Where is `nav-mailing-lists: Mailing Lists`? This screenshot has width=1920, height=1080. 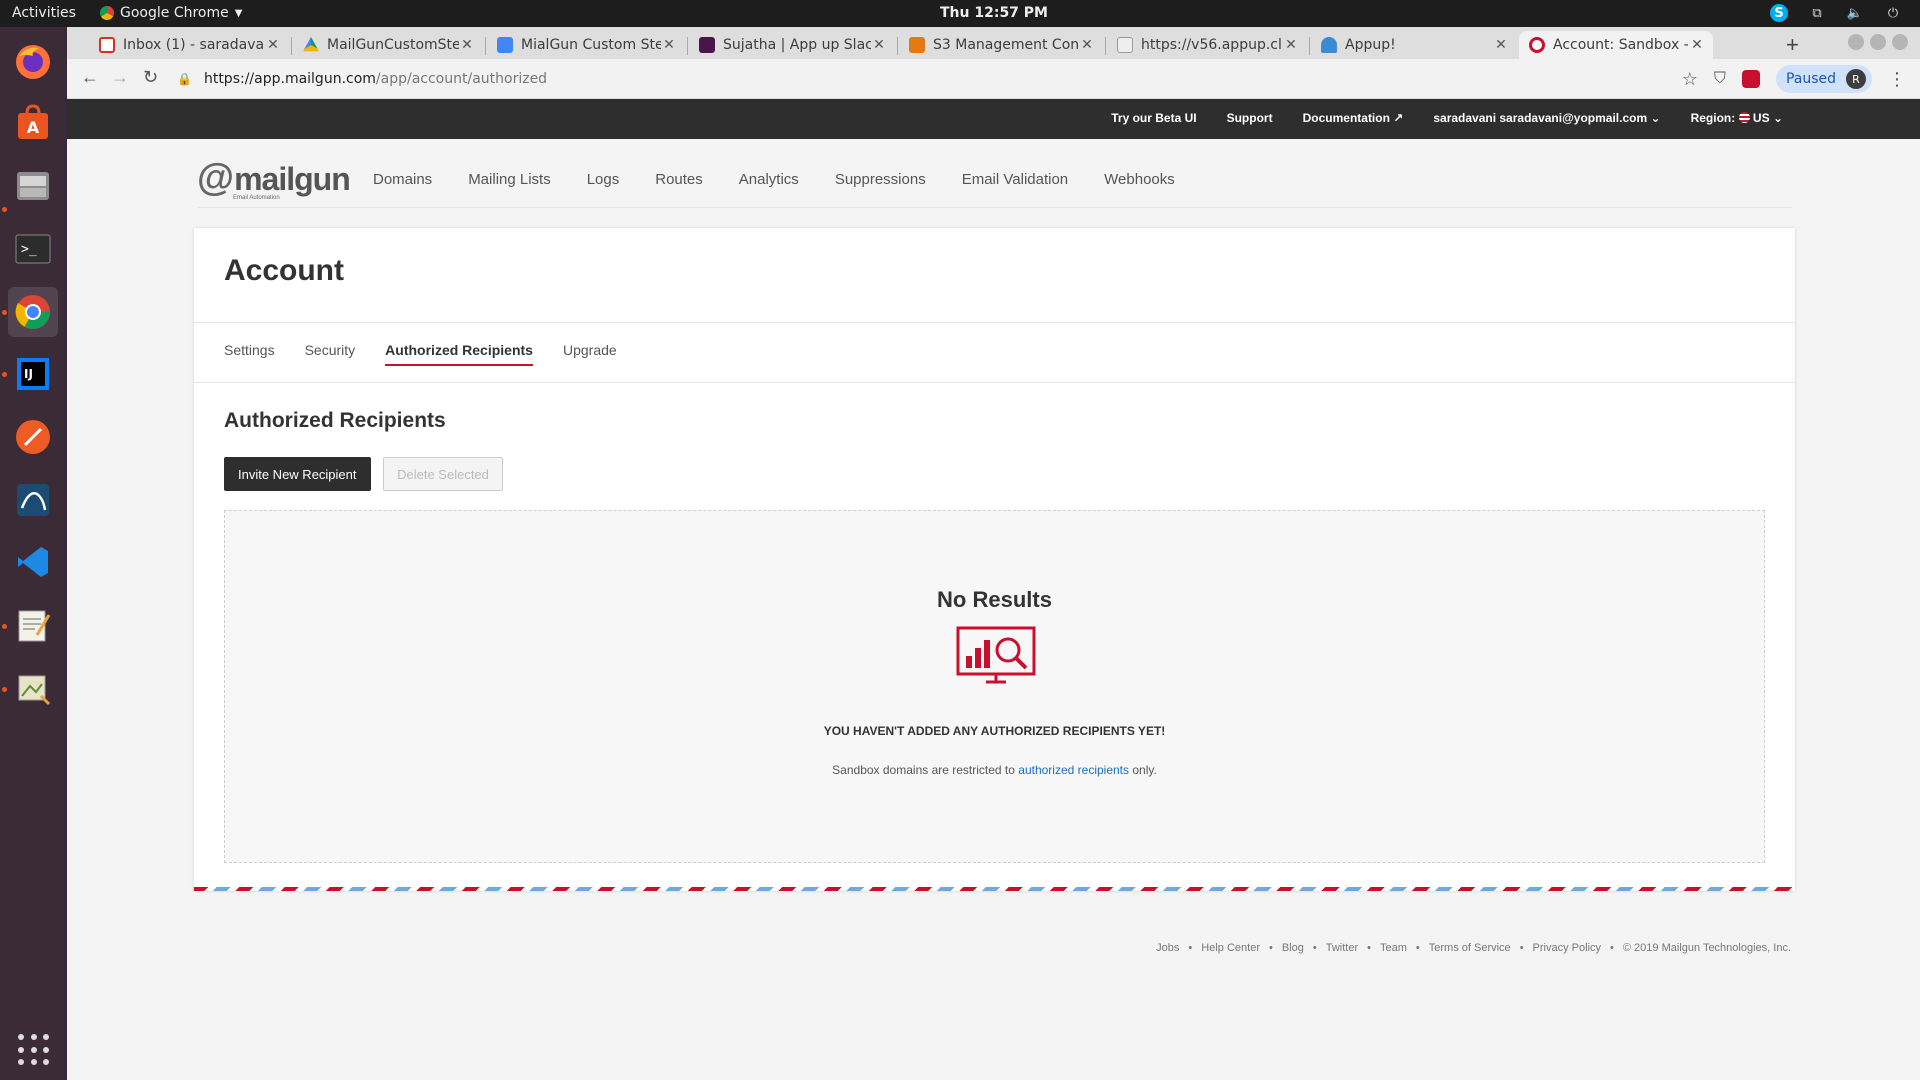
nav-mailing-lists: Mailing Lists is located at coordinates (509, 179).